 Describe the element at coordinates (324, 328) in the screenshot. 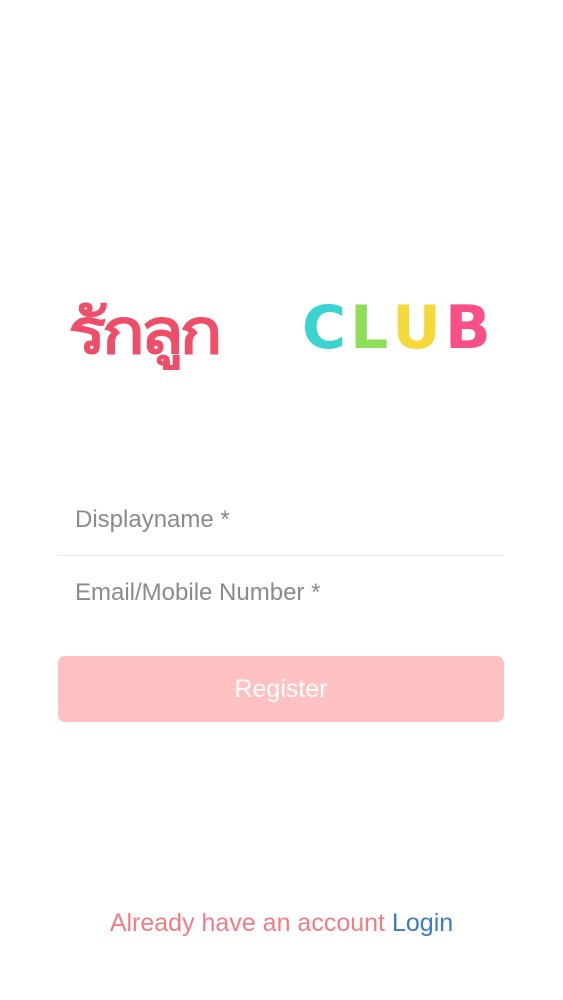

I see `logo-club-letter-c: C` at that location.